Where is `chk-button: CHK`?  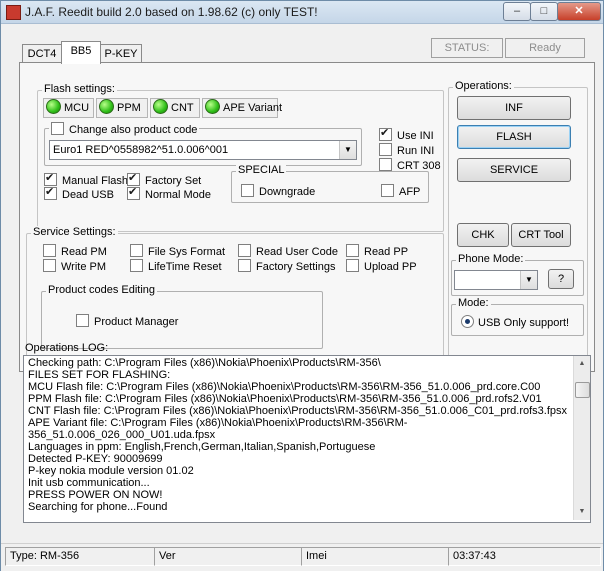 chk-button: CHK is located at coordinates (483, 235).